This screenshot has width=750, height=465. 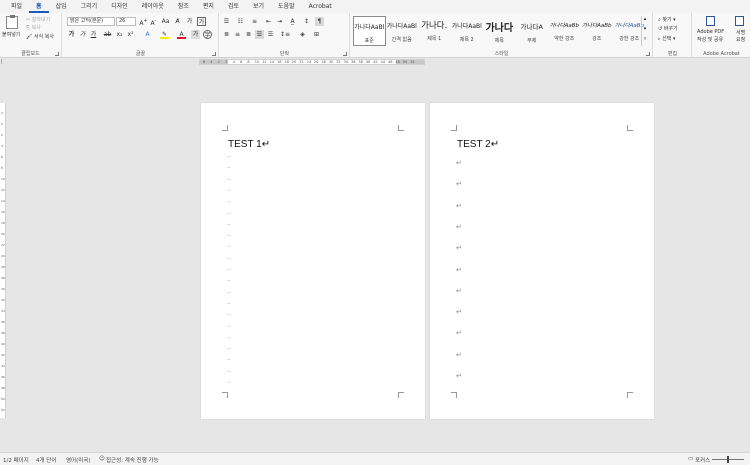 I want to click on asian-layout-icon: A̲, so click(x=292, y=21).